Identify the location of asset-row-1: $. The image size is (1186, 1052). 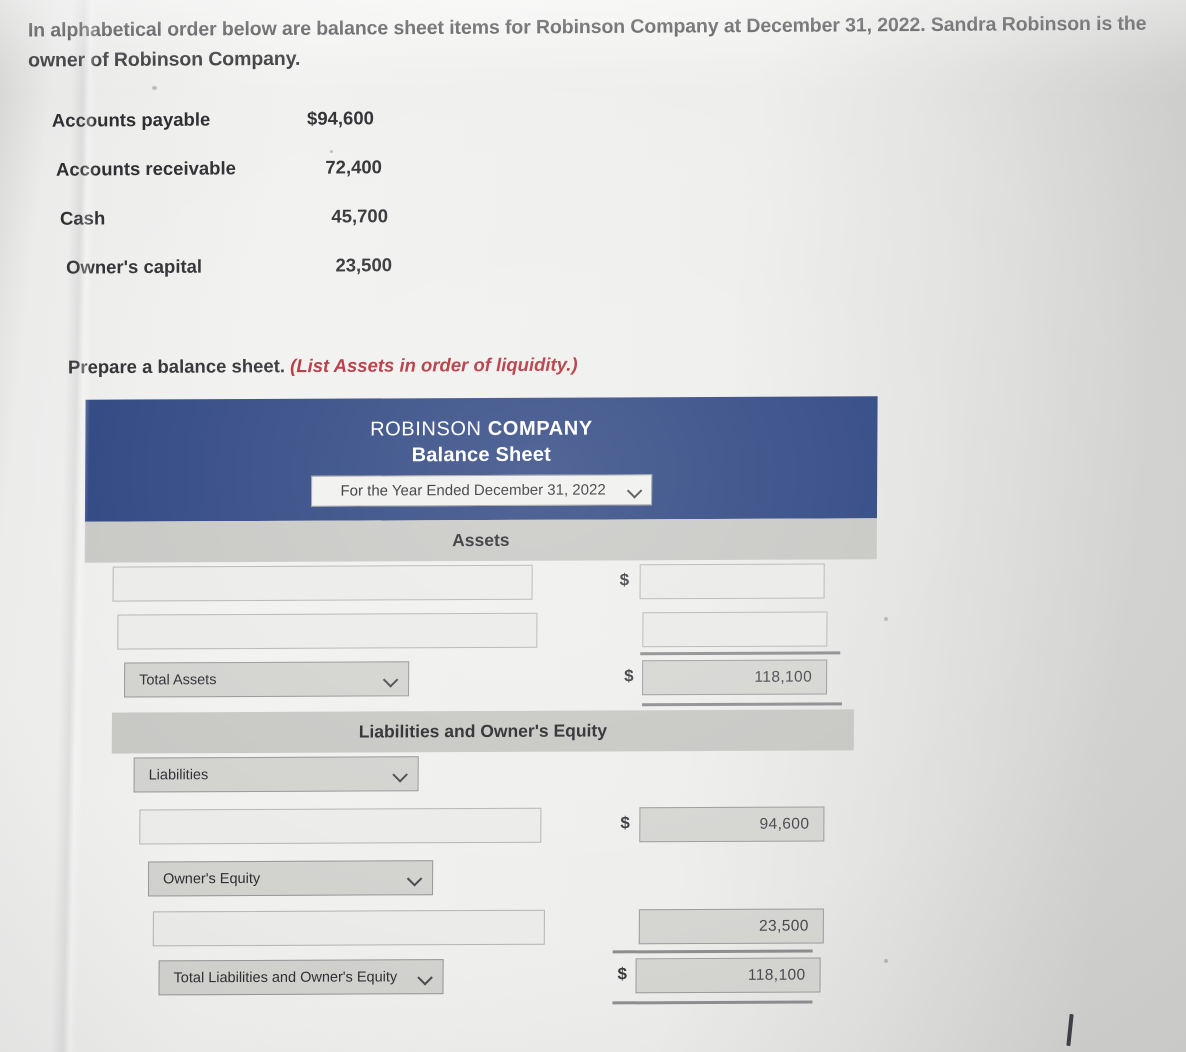
(480, 584).